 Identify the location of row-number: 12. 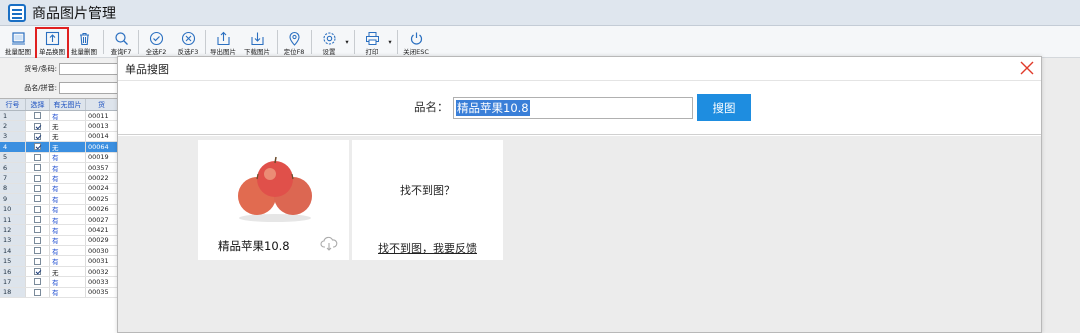
(13, 230).